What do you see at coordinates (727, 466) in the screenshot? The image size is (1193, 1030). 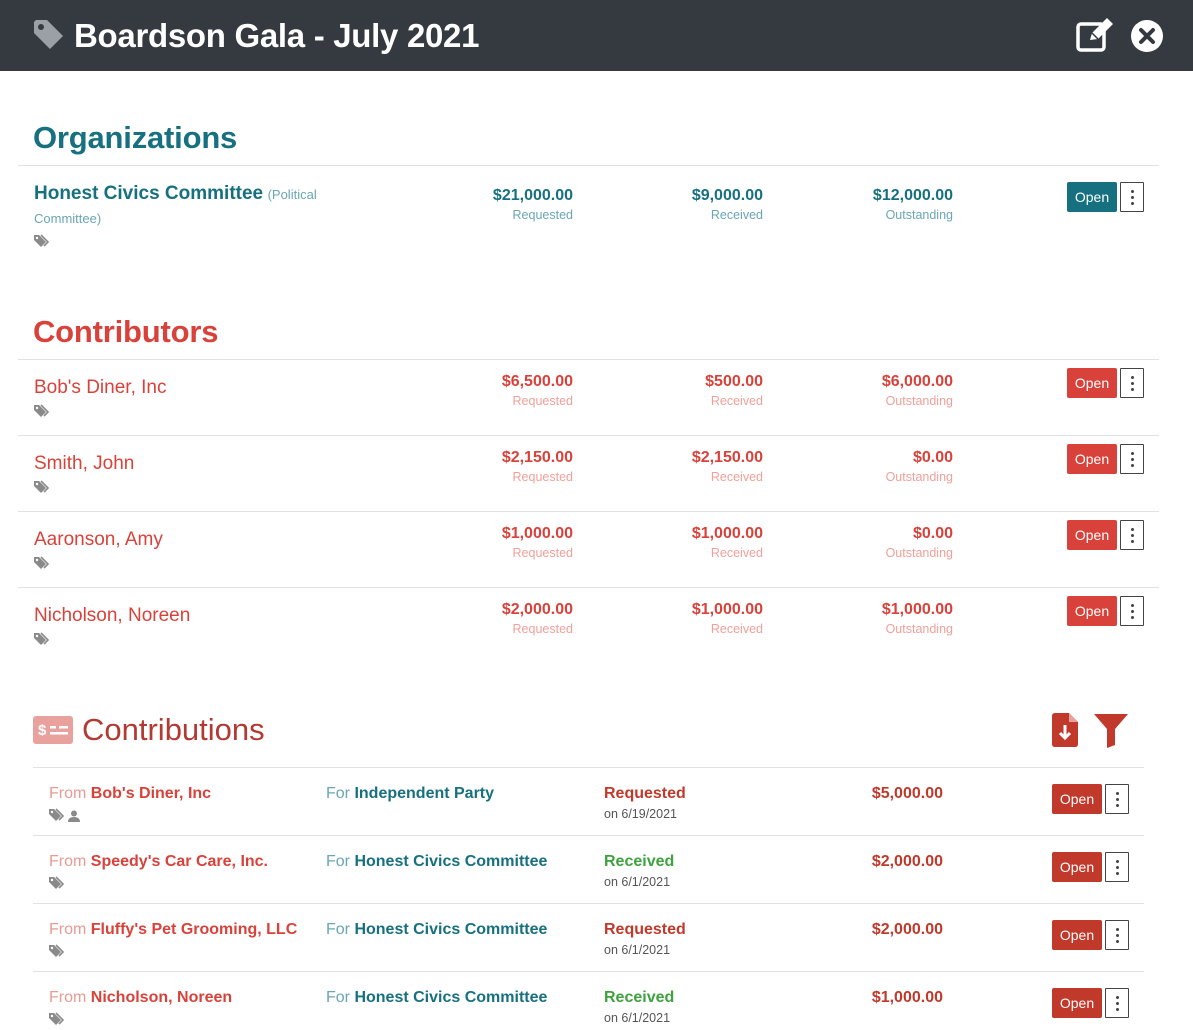 I see `received-amount: $2,150.00 Received` at bounding box center [727, 466].